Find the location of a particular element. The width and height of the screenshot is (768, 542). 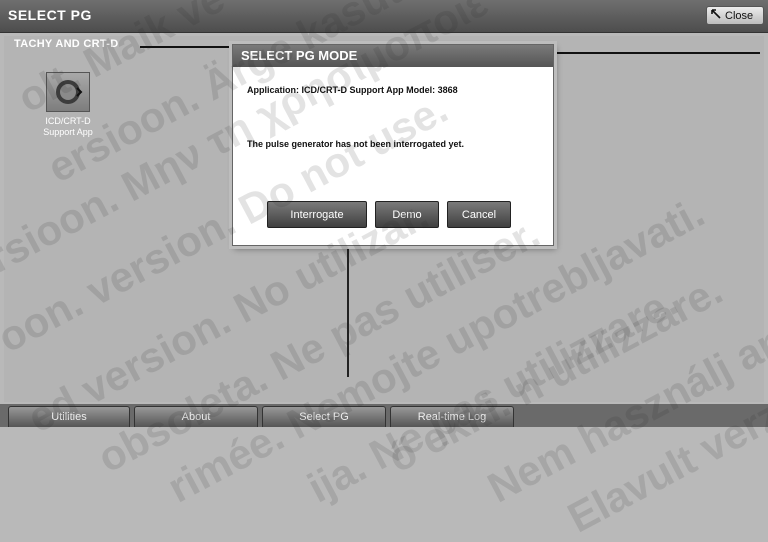

group-divider-right is located at coordinates (656, 53).